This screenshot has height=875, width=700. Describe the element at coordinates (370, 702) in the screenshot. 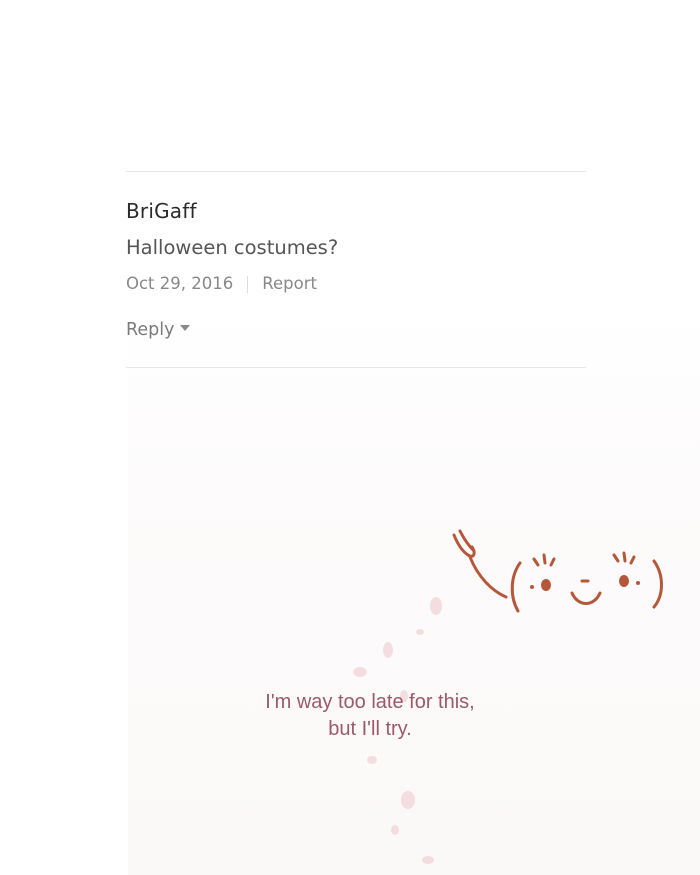

I see `comic-caption-line-1: I'm way too late for this,` at that location.